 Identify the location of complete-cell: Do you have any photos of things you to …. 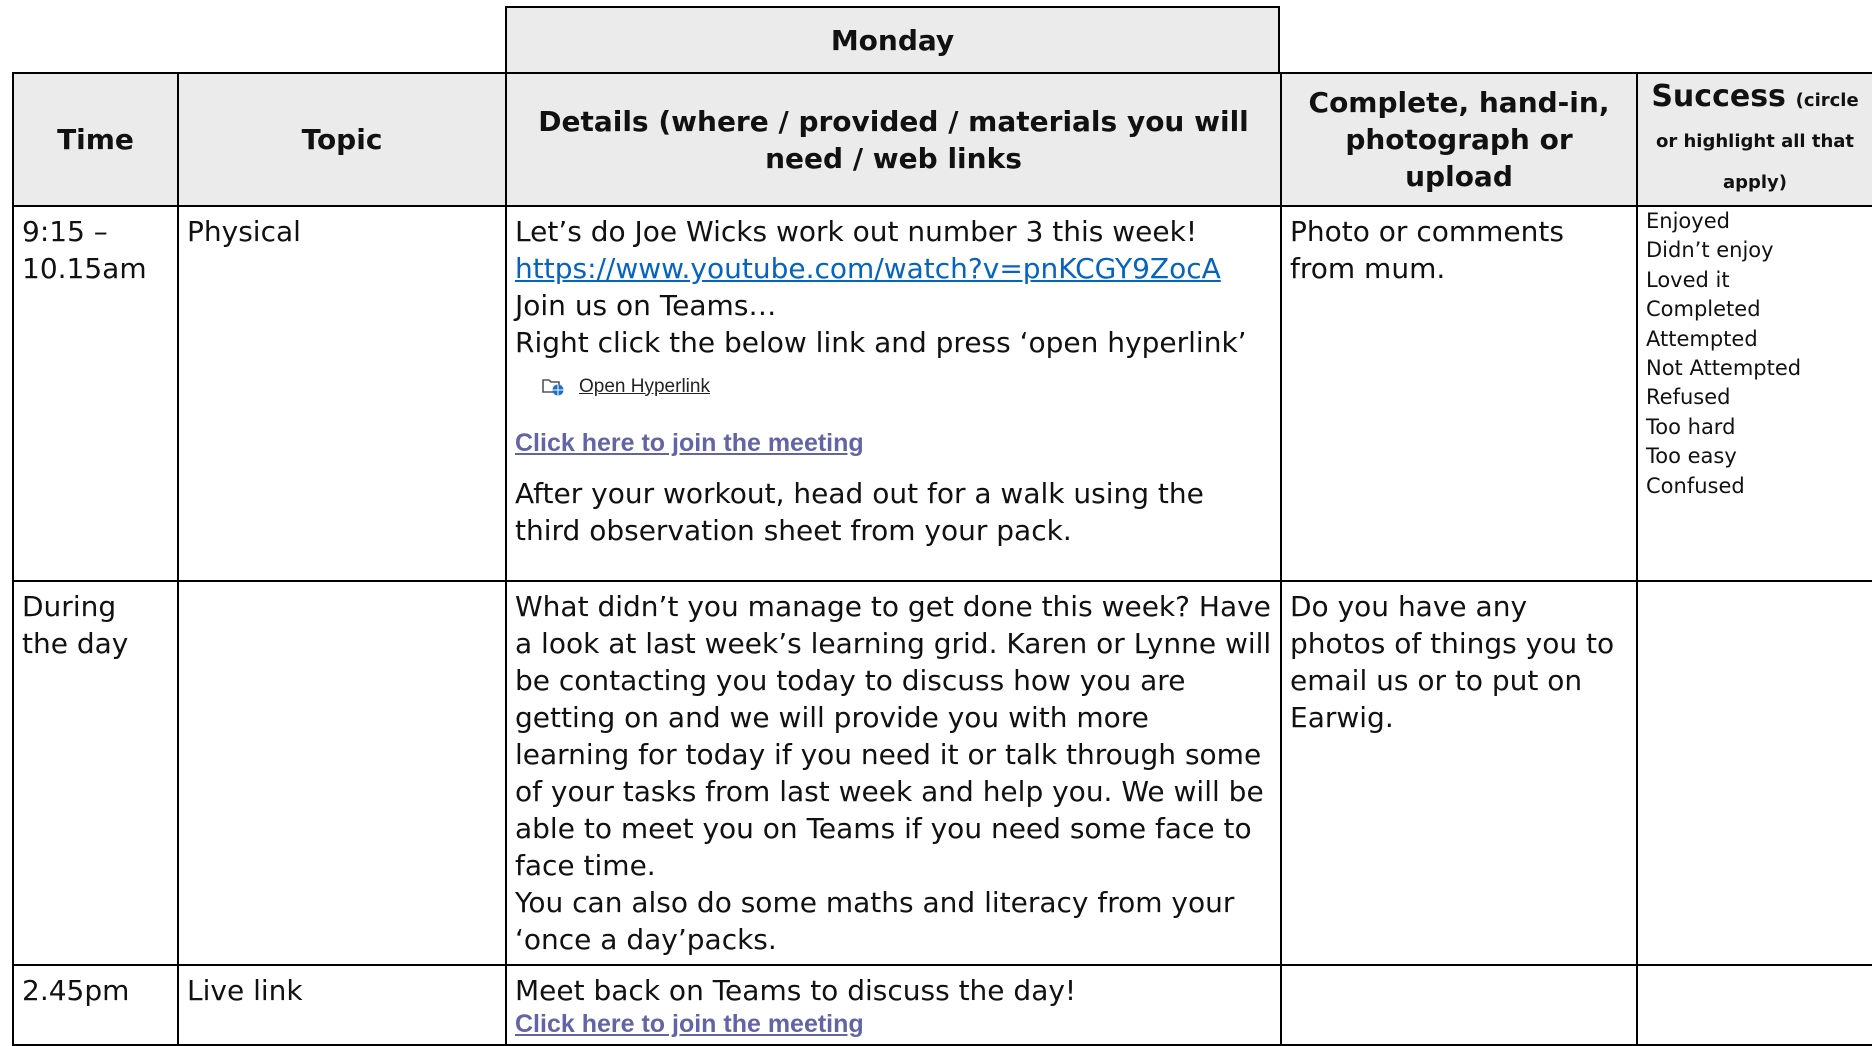
(1459, 773).